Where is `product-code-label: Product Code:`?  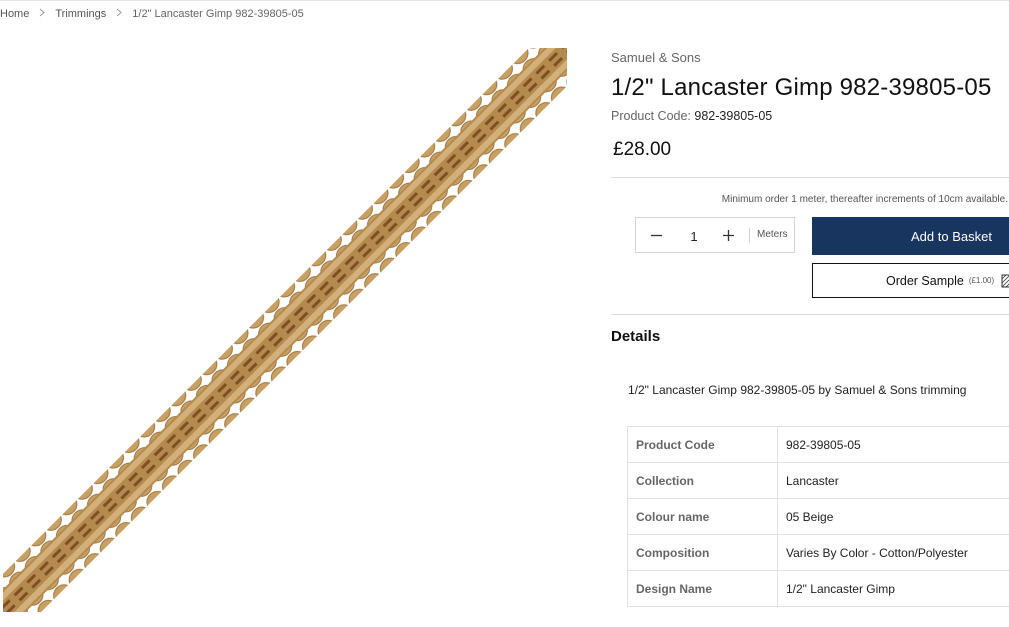 product-code-label: Product Code: is located at coordinates (651, 116).